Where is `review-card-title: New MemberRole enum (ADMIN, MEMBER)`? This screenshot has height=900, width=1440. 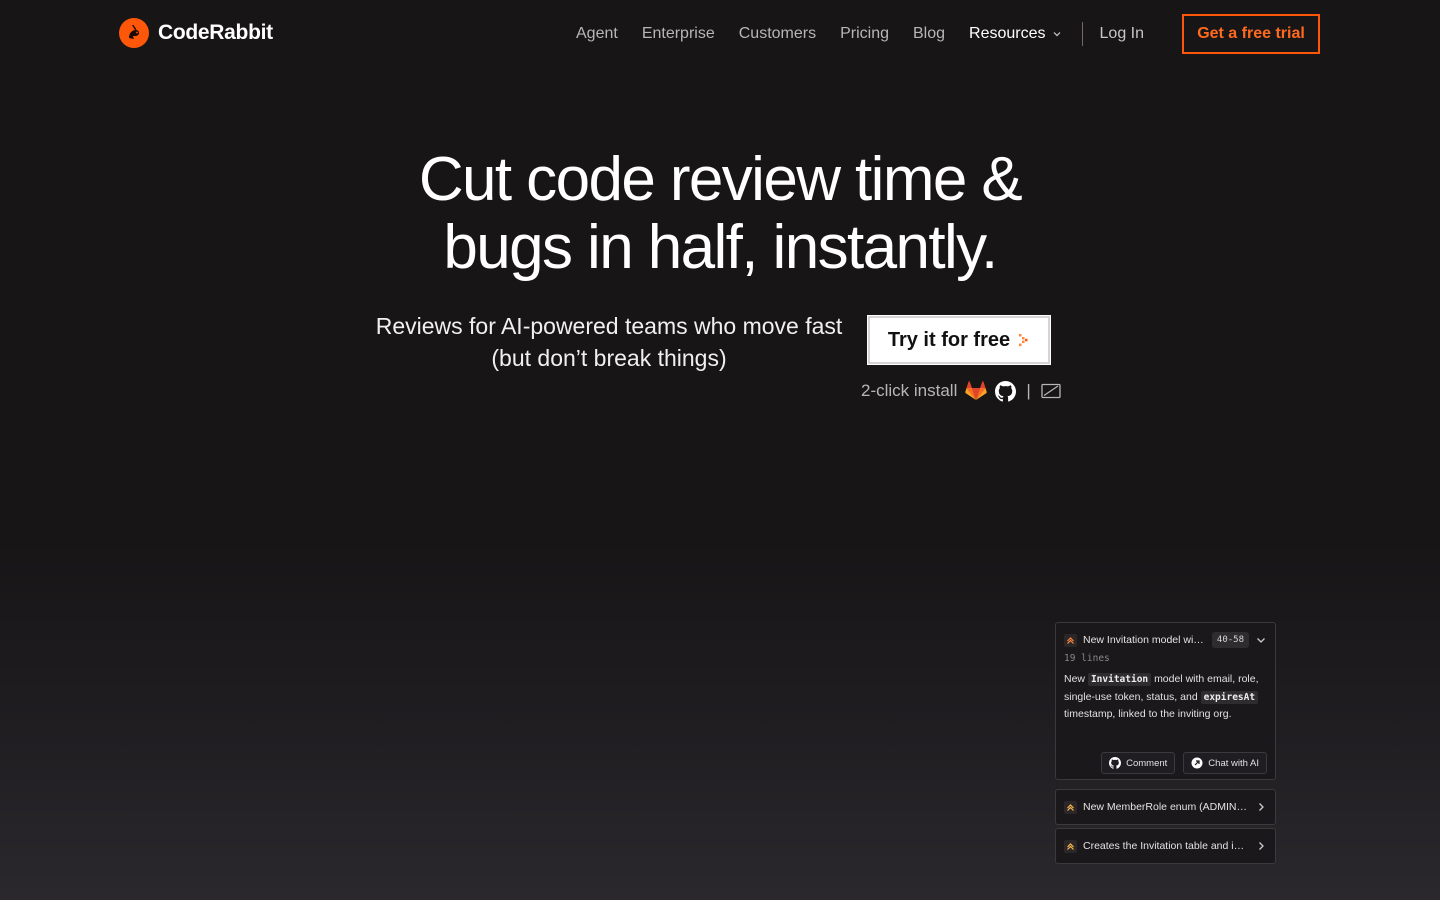
review-card-title: New MemberRole enum (ADMIN, MEMBER) is located at coordinates (1166, 807).